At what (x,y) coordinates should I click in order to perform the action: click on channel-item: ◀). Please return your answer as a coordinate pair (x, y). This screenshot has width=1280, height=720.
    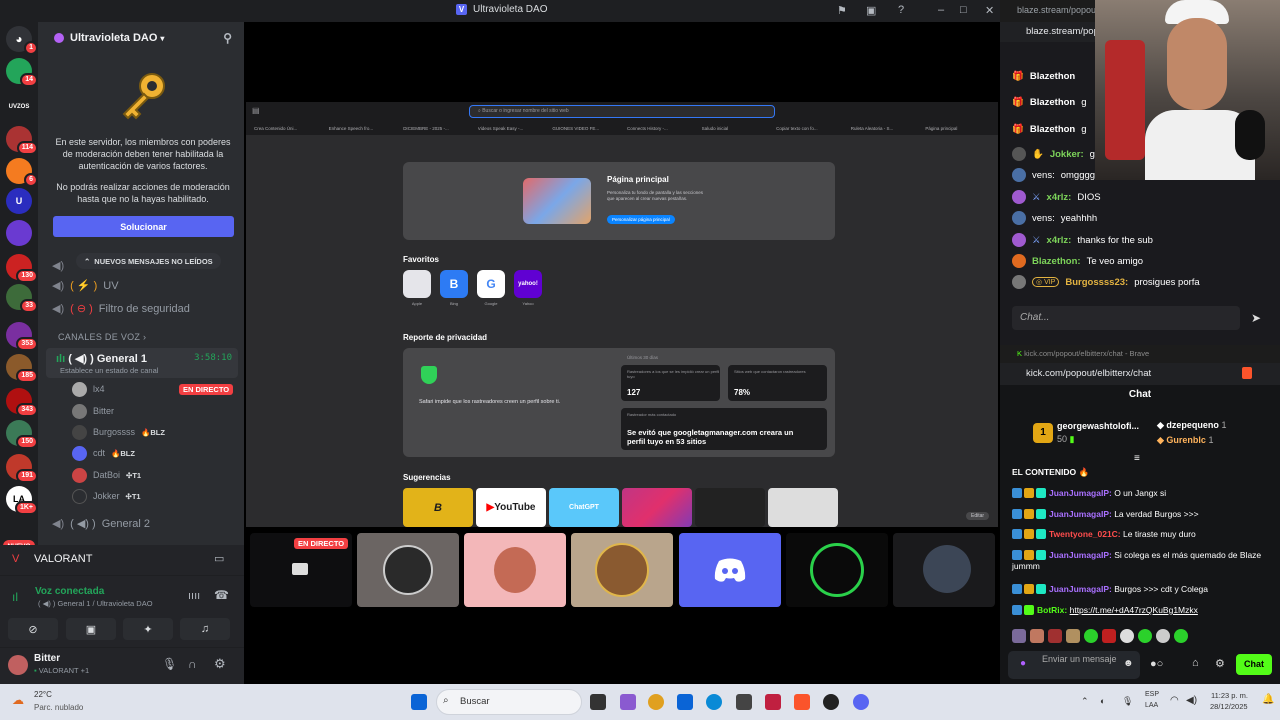
    Looking at the image, I should click on (58, 265).